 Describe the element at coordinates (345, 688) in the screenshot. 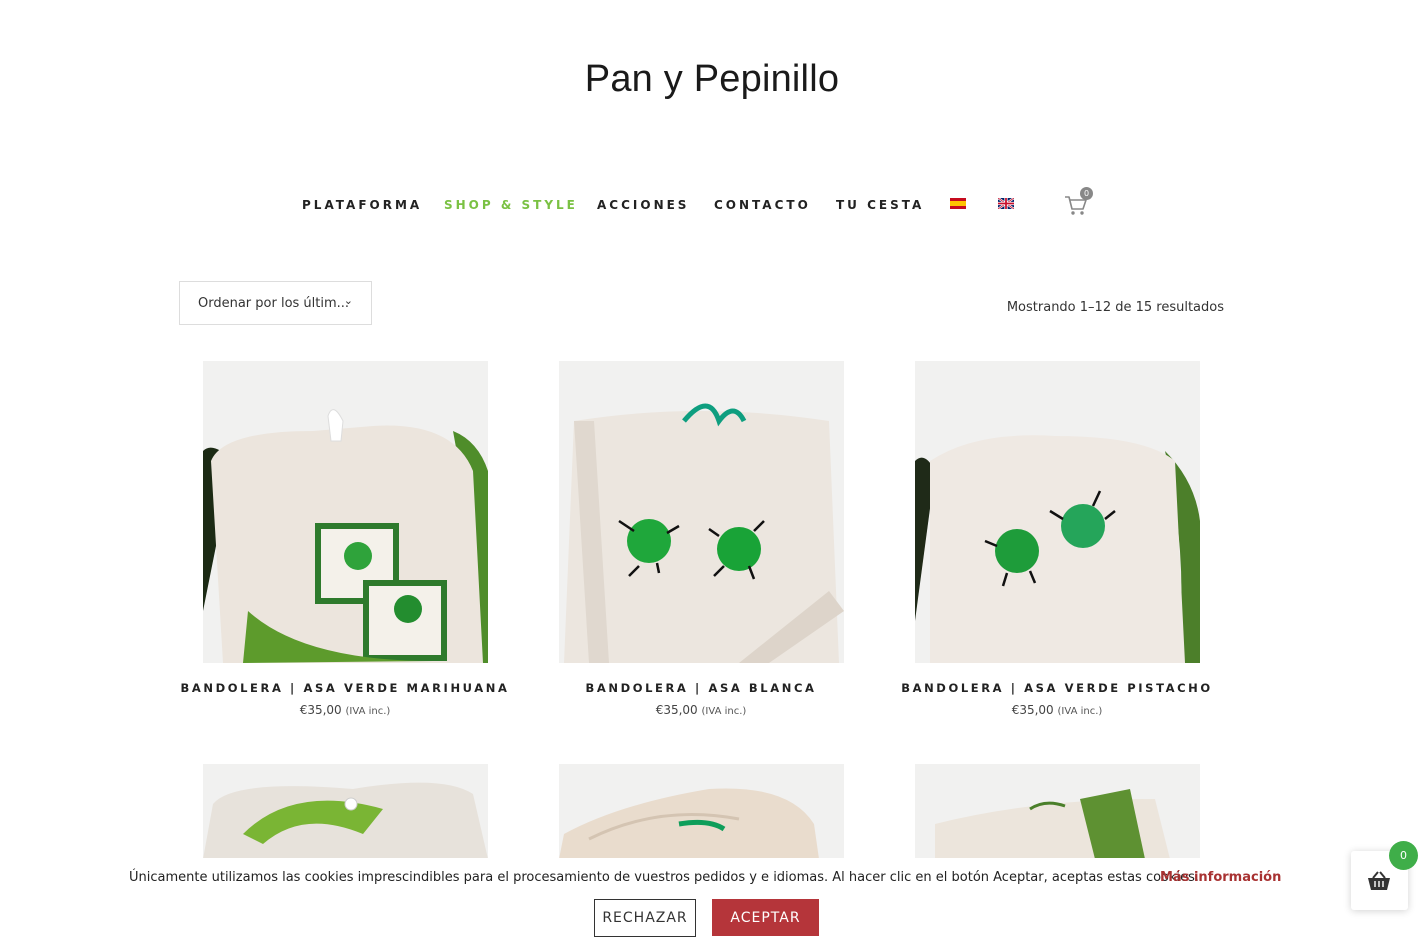

I see `product-title: BANDOLERA | ASA VERDE MARIHUANA` at that location.